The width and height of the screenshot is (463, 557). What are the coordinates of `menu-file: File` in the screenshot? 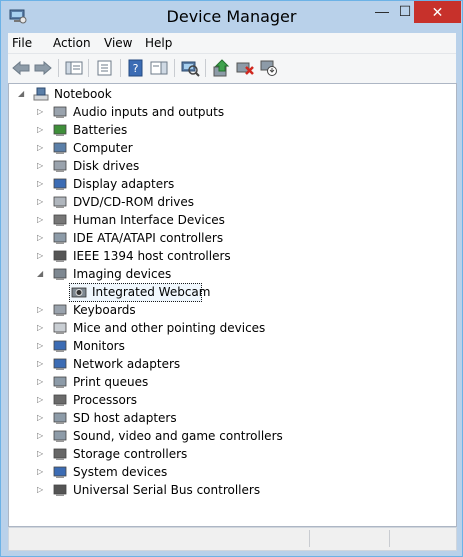 It's located at (22, 43).